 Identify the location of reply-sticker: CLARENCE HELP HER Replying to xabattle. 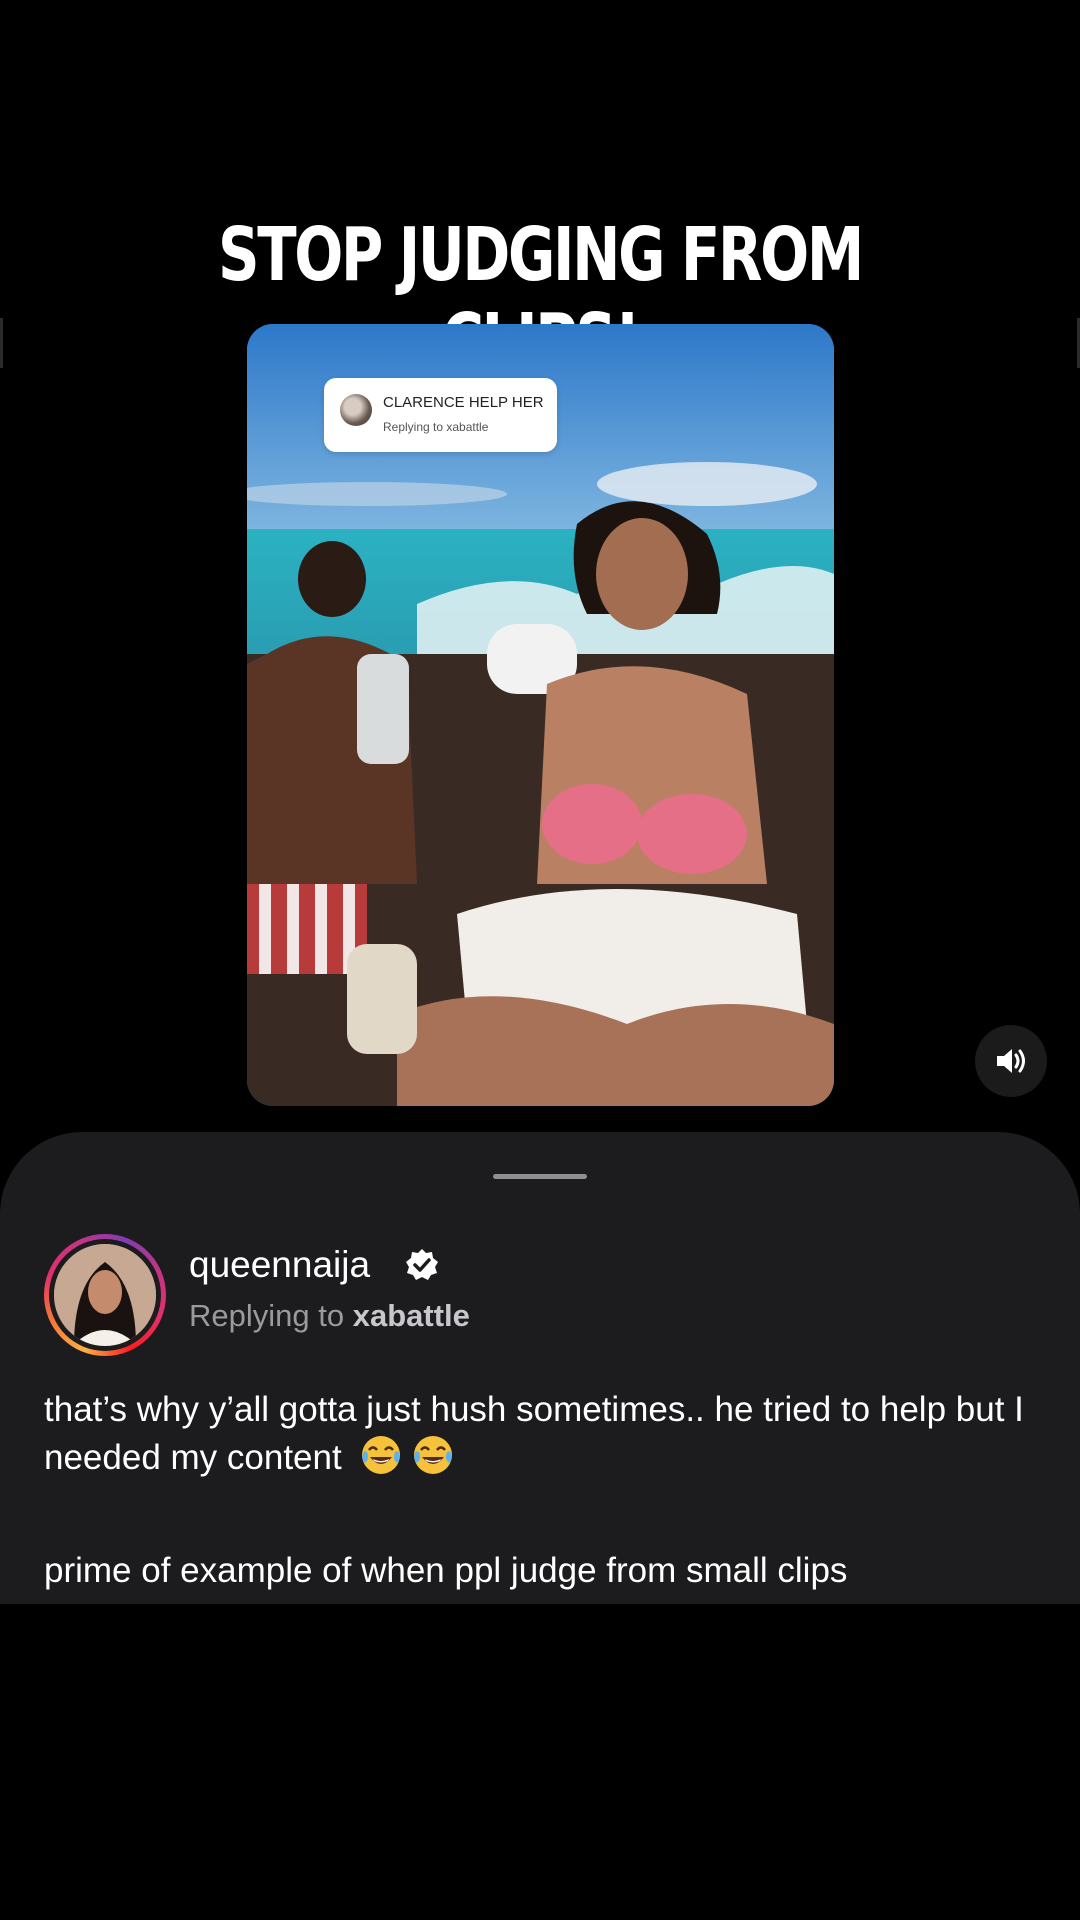
(440, 415).